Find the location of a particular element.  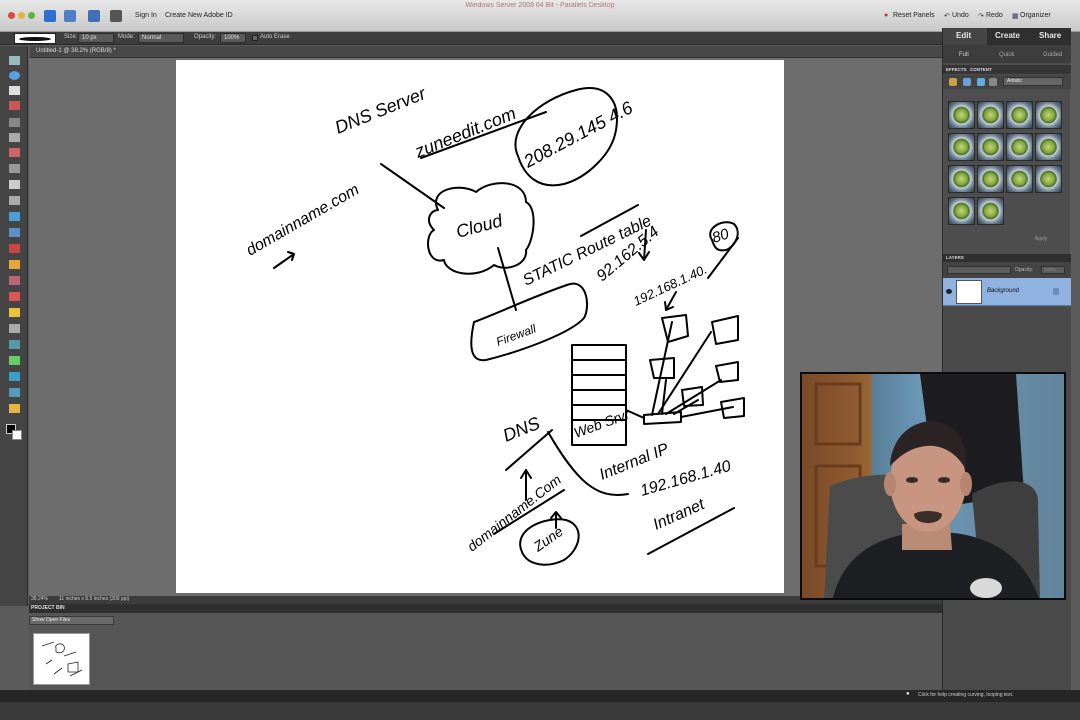

tab-effects: EFFECTS is located at coordinates (956, 69).